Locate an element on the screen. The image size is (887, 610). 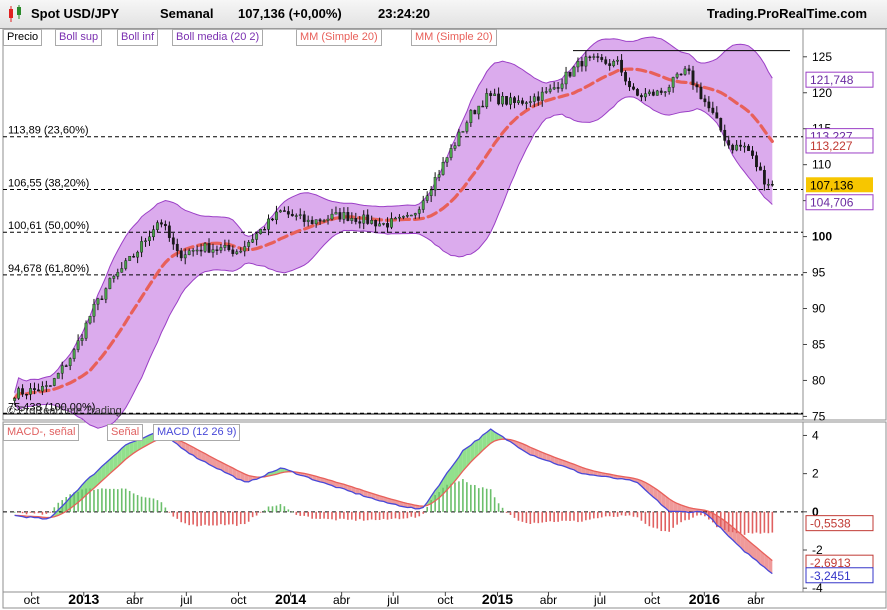
upper-band-value: 121,748 is located at coordinates (832, 80).